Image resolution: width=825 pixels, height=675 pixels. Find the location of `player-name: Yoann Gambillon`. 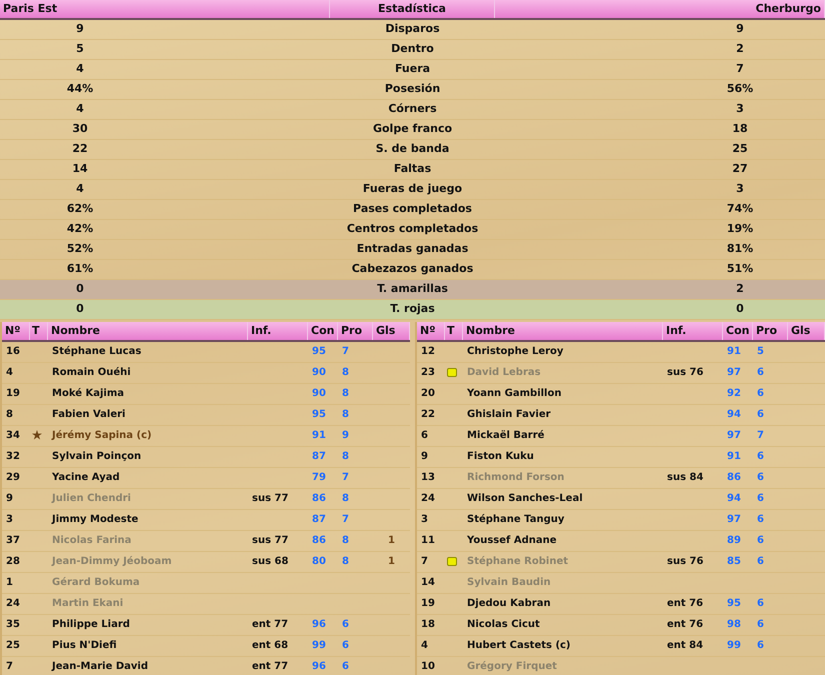

player-name: Yoann Gambillon is located at coordinates (514, 393).